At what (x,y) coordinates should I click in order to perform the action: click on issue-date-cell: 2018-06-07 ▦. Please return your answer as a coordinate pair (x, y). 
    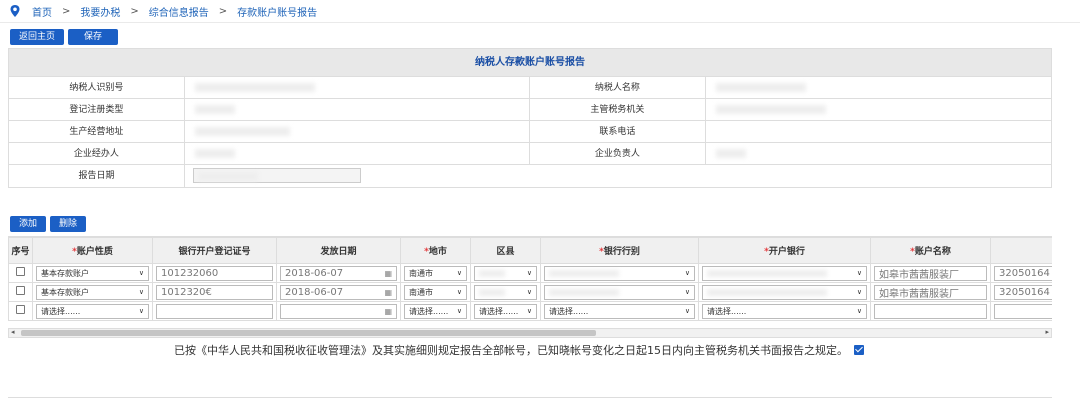
    Looking at the image, I should click on (338, 273).